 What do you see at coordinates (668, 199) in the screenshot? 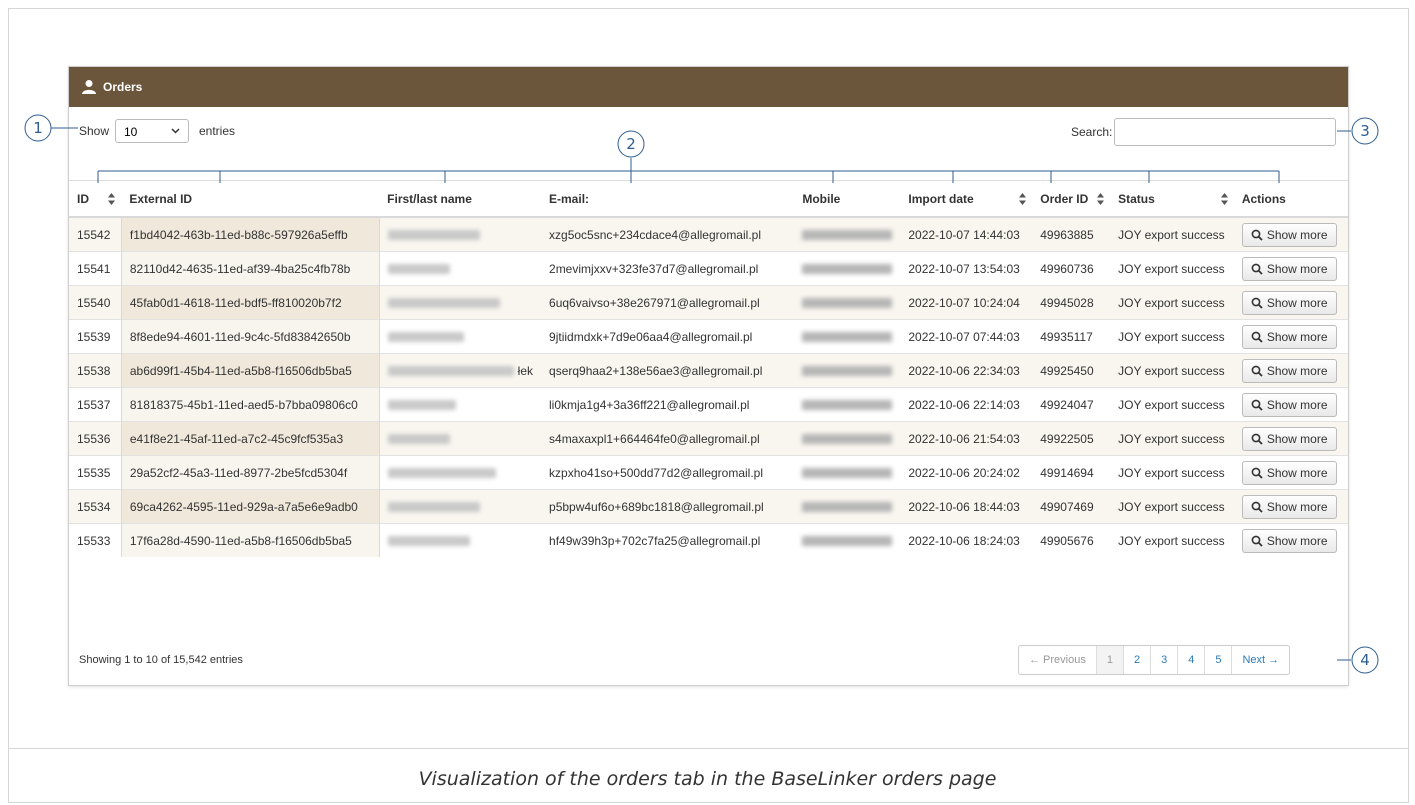
I see `col-header-email: E-mail:` at bounding box center [668, 199].